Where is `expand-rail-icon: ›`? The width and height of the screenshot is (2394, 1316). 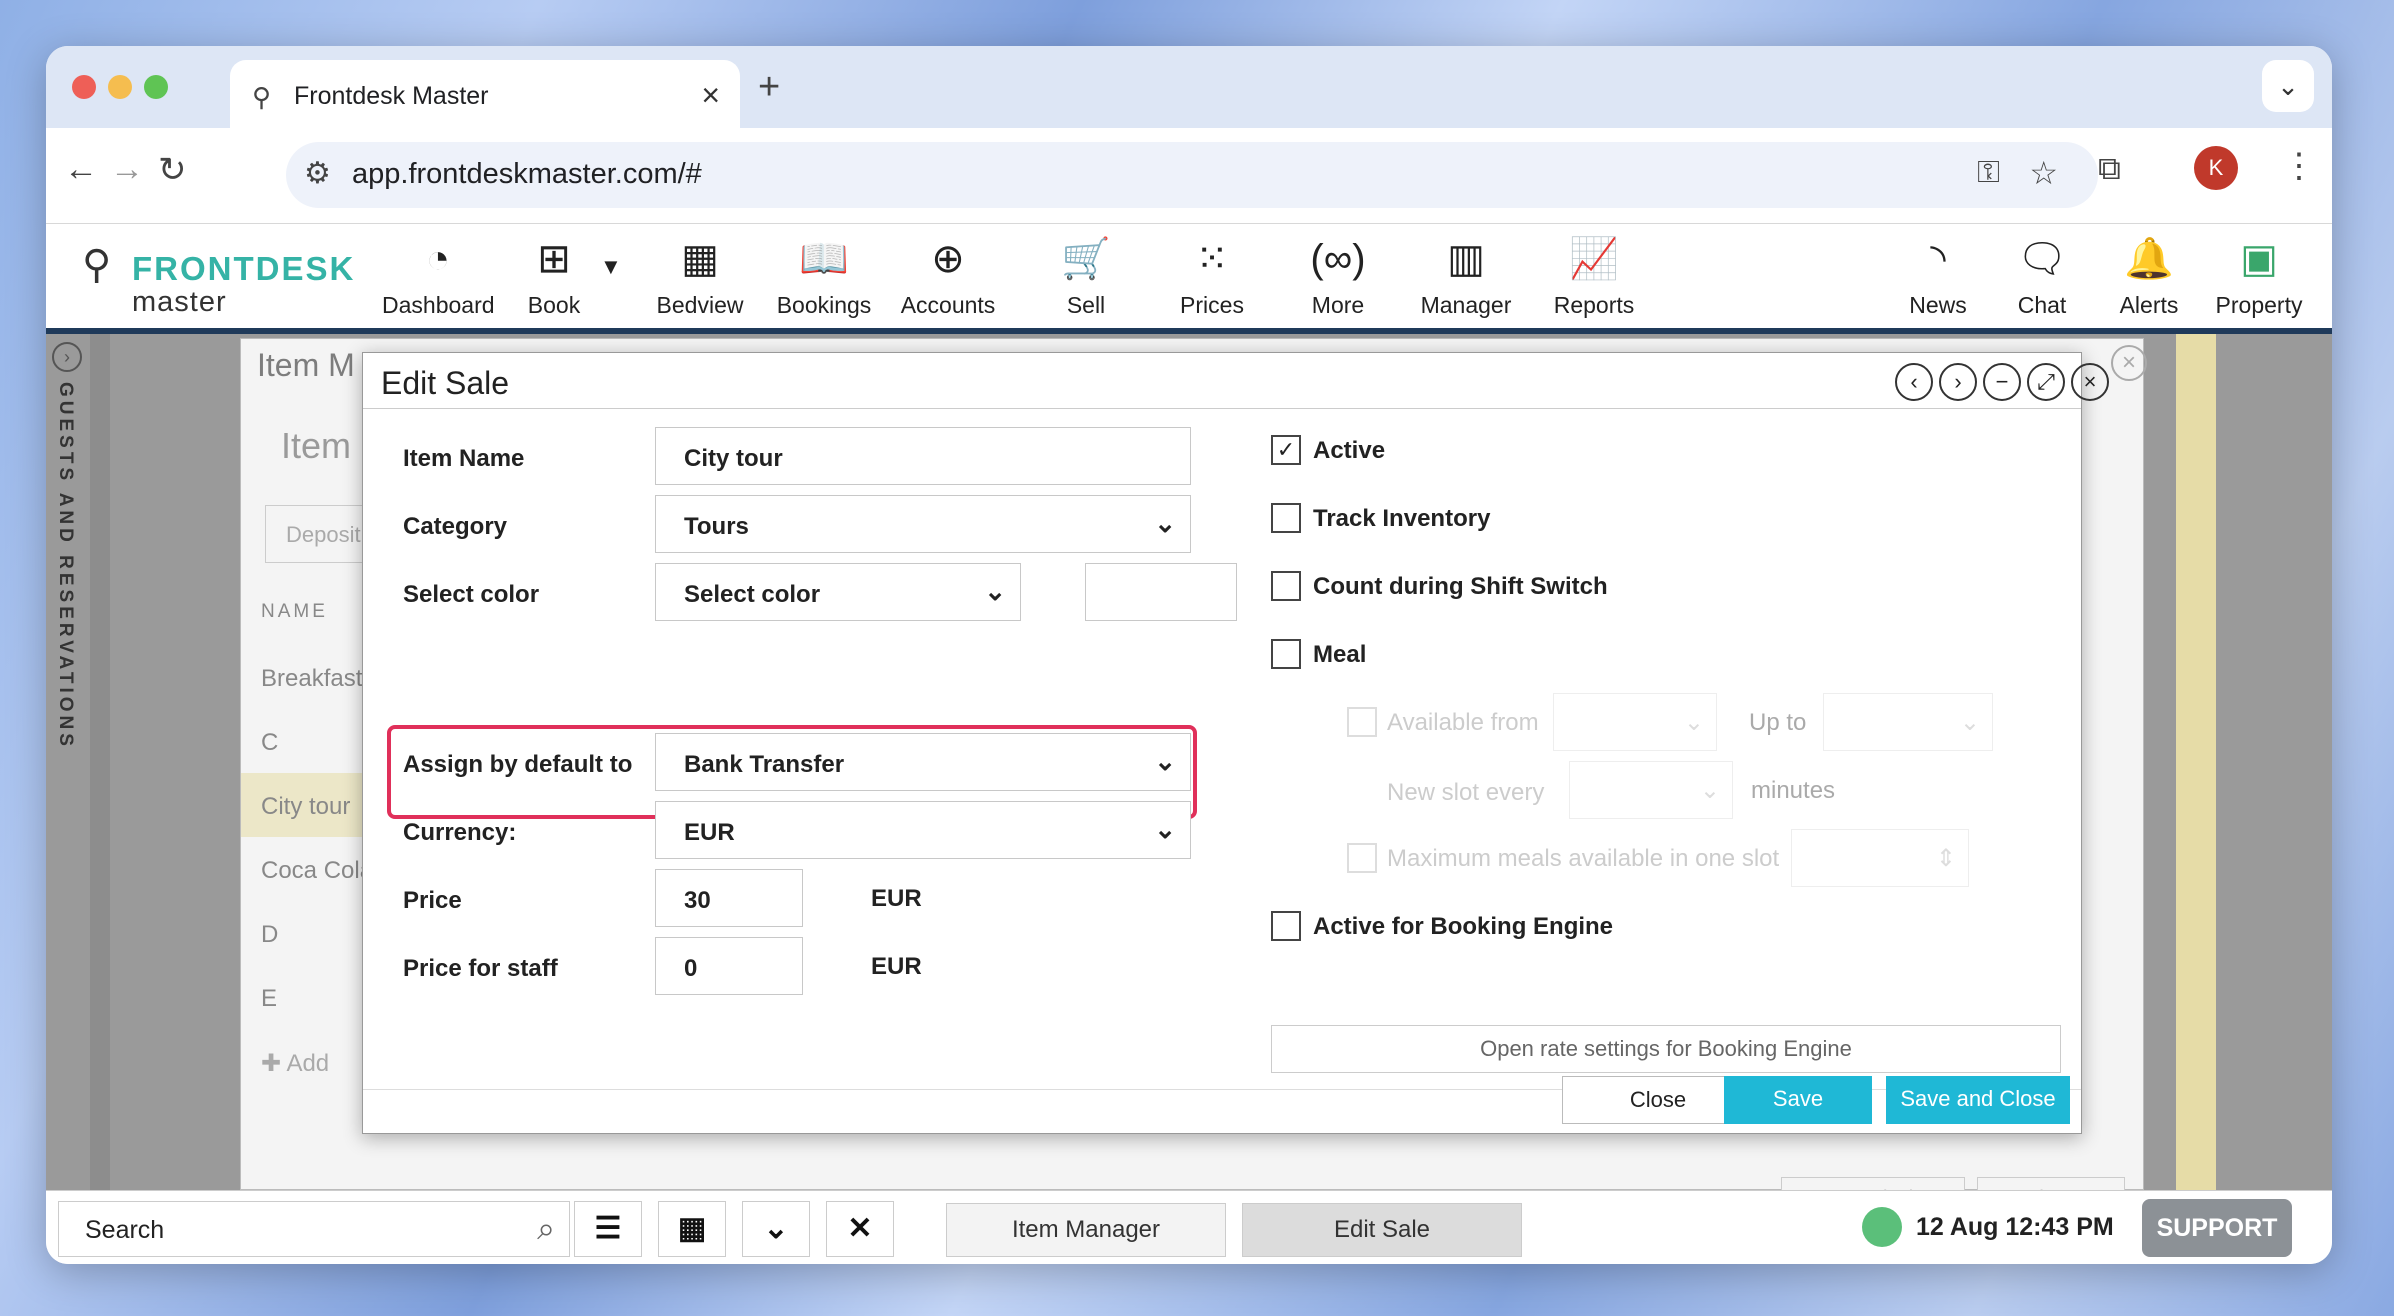
expand-rail-icon: › is located at coordinates (67, 357).